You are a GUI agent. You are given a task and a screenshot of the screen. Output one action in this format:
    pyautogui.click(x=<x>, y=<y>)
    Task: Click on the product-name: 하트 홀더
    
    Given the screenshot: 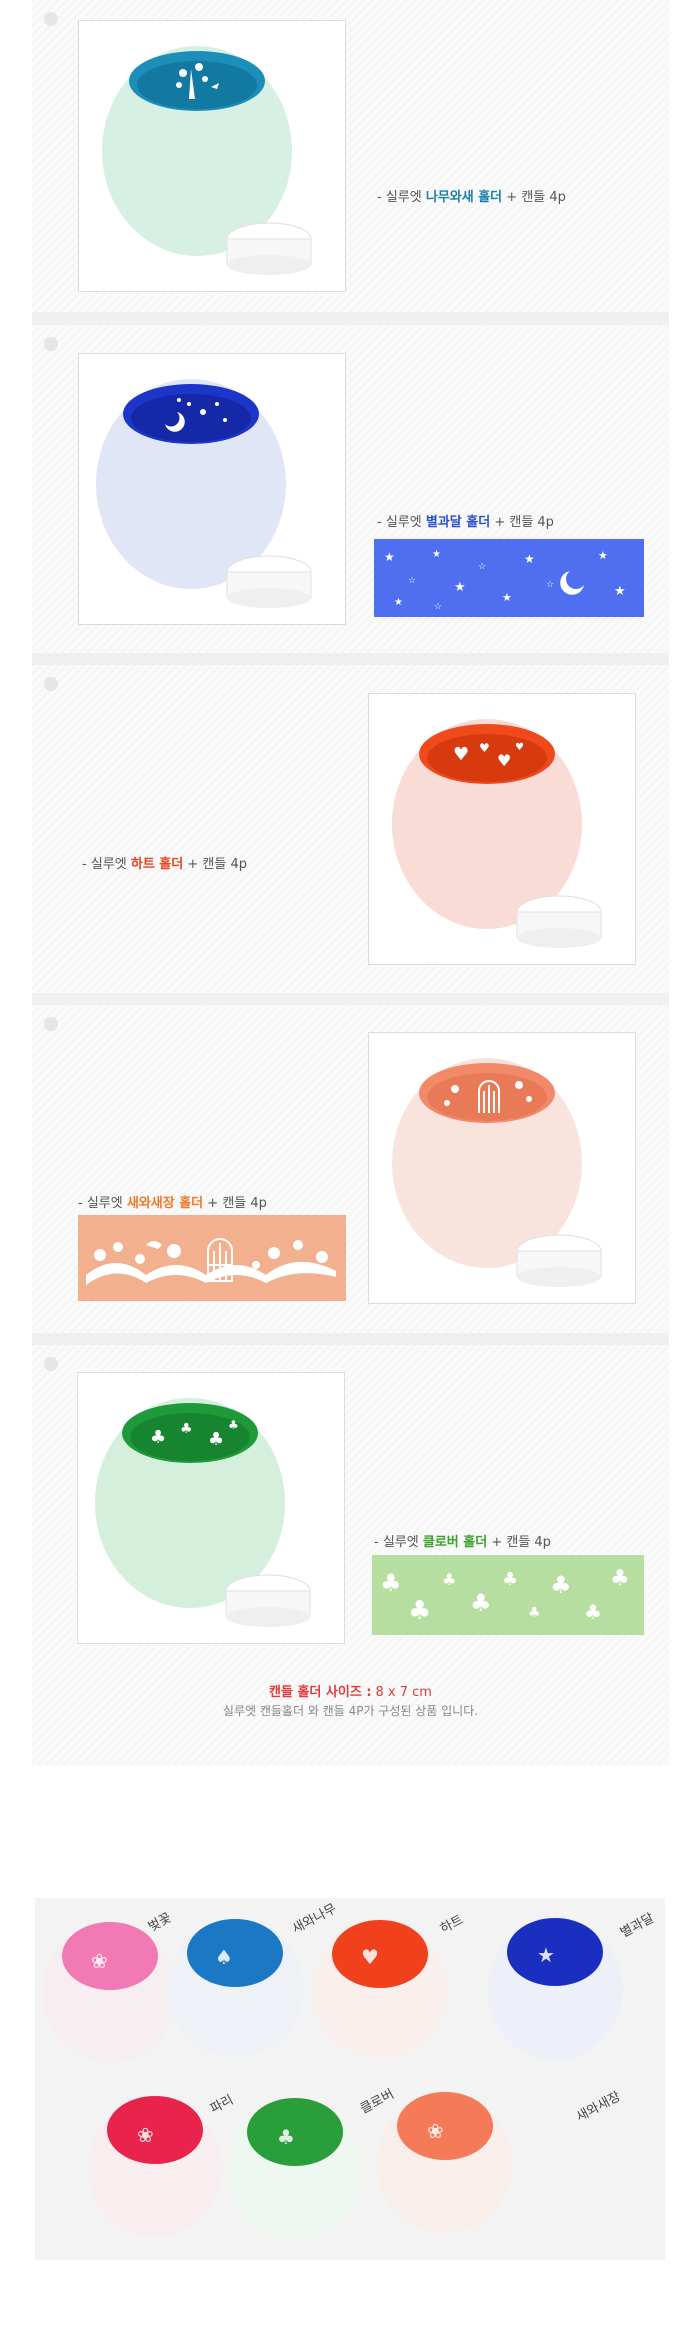 What is the action you would take?
    pyautogui.click(x=157, y=864)
    